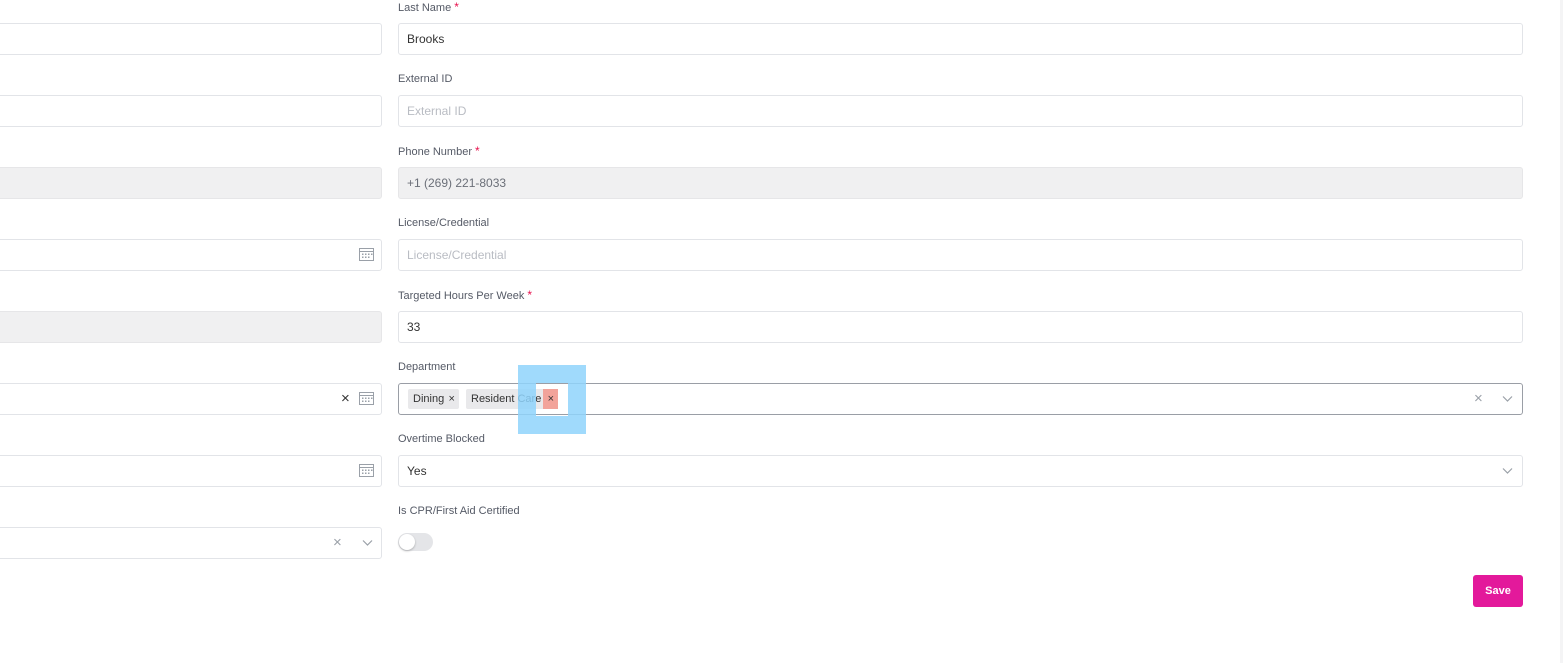 The image size is (1563, 663). I want to click on save-button: Save, so click(1498, 591).